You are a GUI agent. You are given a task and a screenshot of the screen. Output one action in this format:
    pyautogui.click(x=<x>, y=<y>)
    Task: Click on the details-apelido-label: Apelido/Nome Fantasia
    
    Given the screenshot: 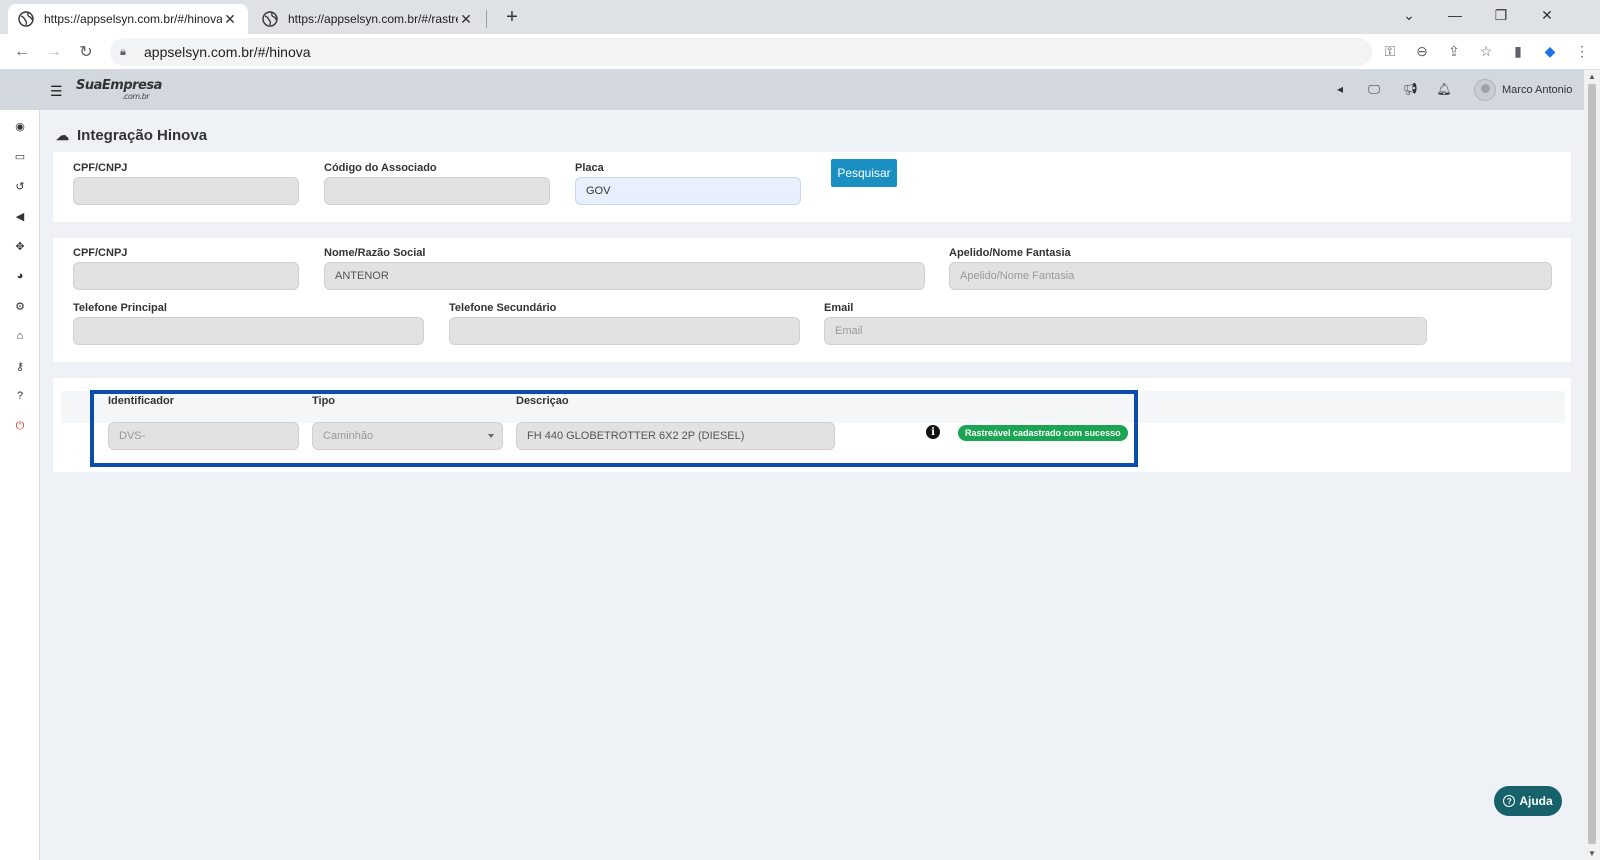 What is the action you would take?
    pyautogui.click(x=1010, y=253)
    